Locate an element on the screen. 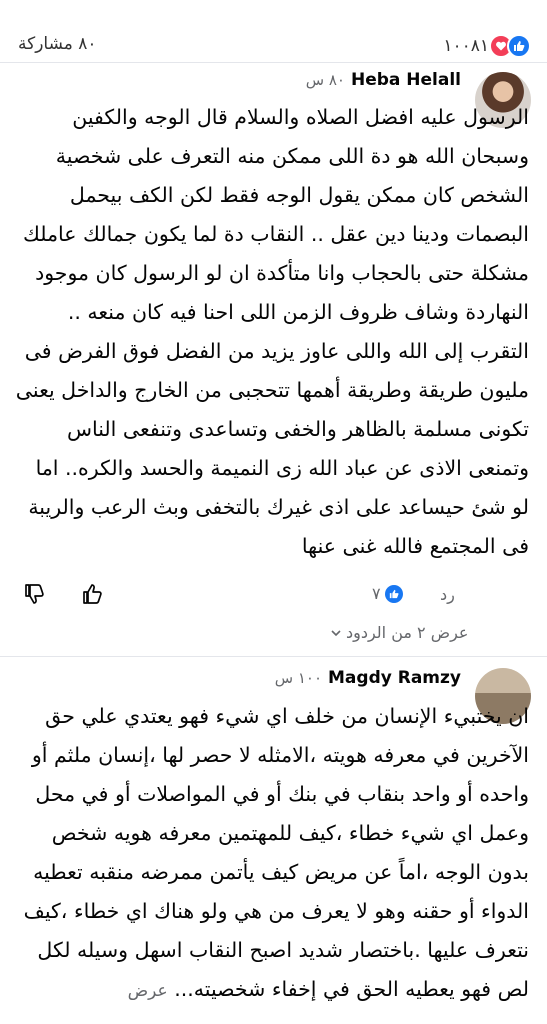 This screenshot has width=547, height=1024. reactions-summary: ١٠٠٨١ is located at coordinates (487, 46).